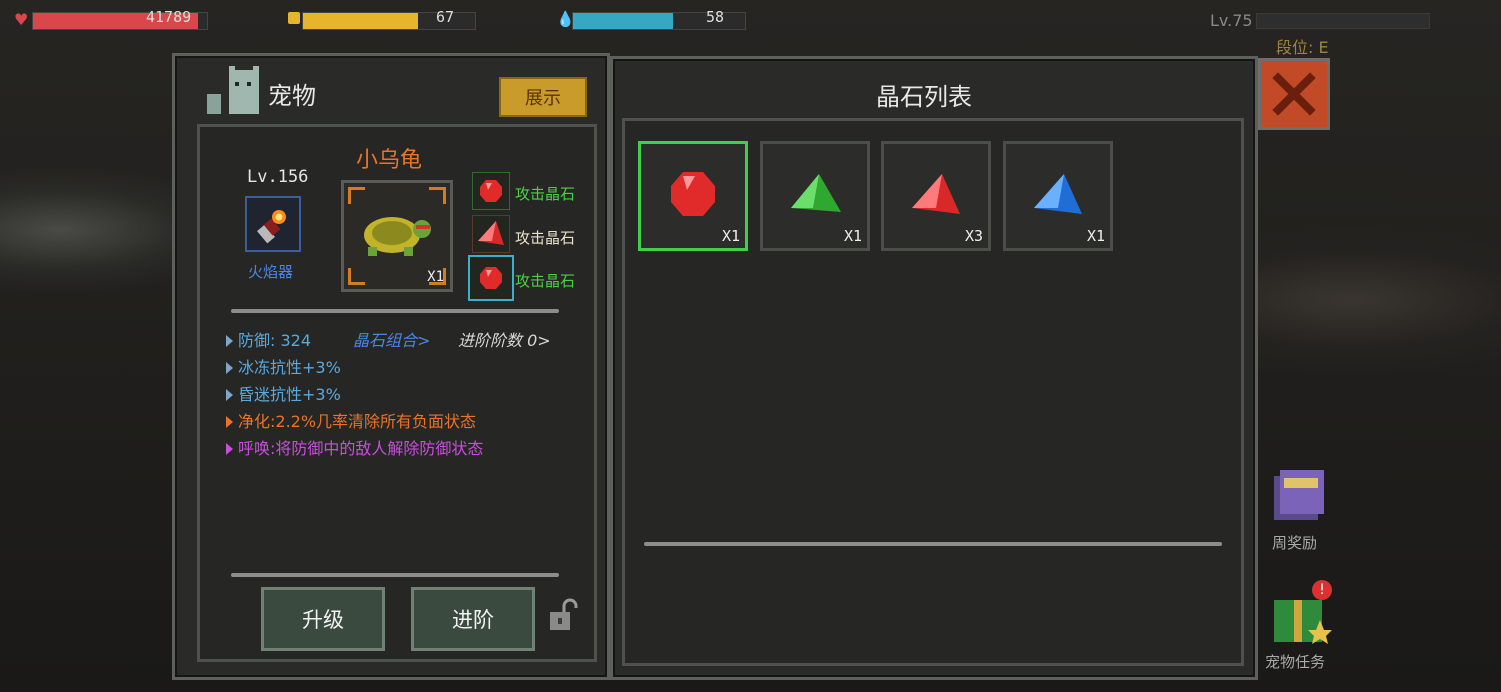 The width and height of the screenshot is (1501, 692). What do you see at coordinates (294, 18) in the screenshot?
I see `food-icon` at bounding box center [294, 18].